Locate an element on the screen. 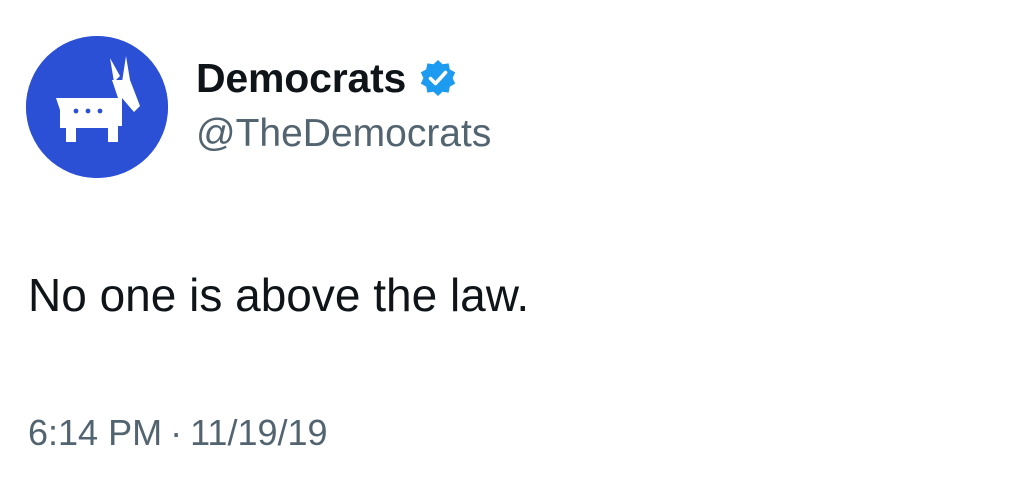 This screenshot has height=480, width=1027. handle: @TheDemocrats is located at coordinates (343, 134).